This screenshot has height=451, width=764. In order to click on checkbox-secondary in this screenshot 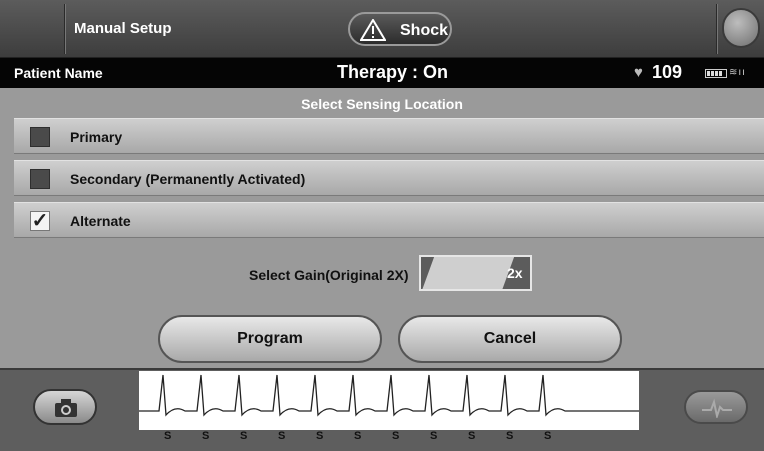, I will do `click(40, 179)`.